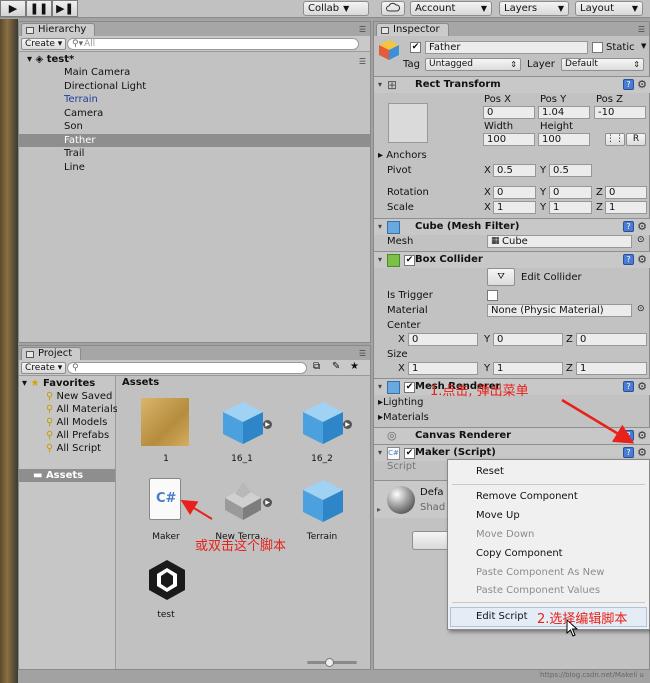 The width and height of the screenshot is (650, 683). What do you see at coordinates (65, 8) in the screenshot?
I see `step-button: ▶❚` at bounding box center [65, 8].